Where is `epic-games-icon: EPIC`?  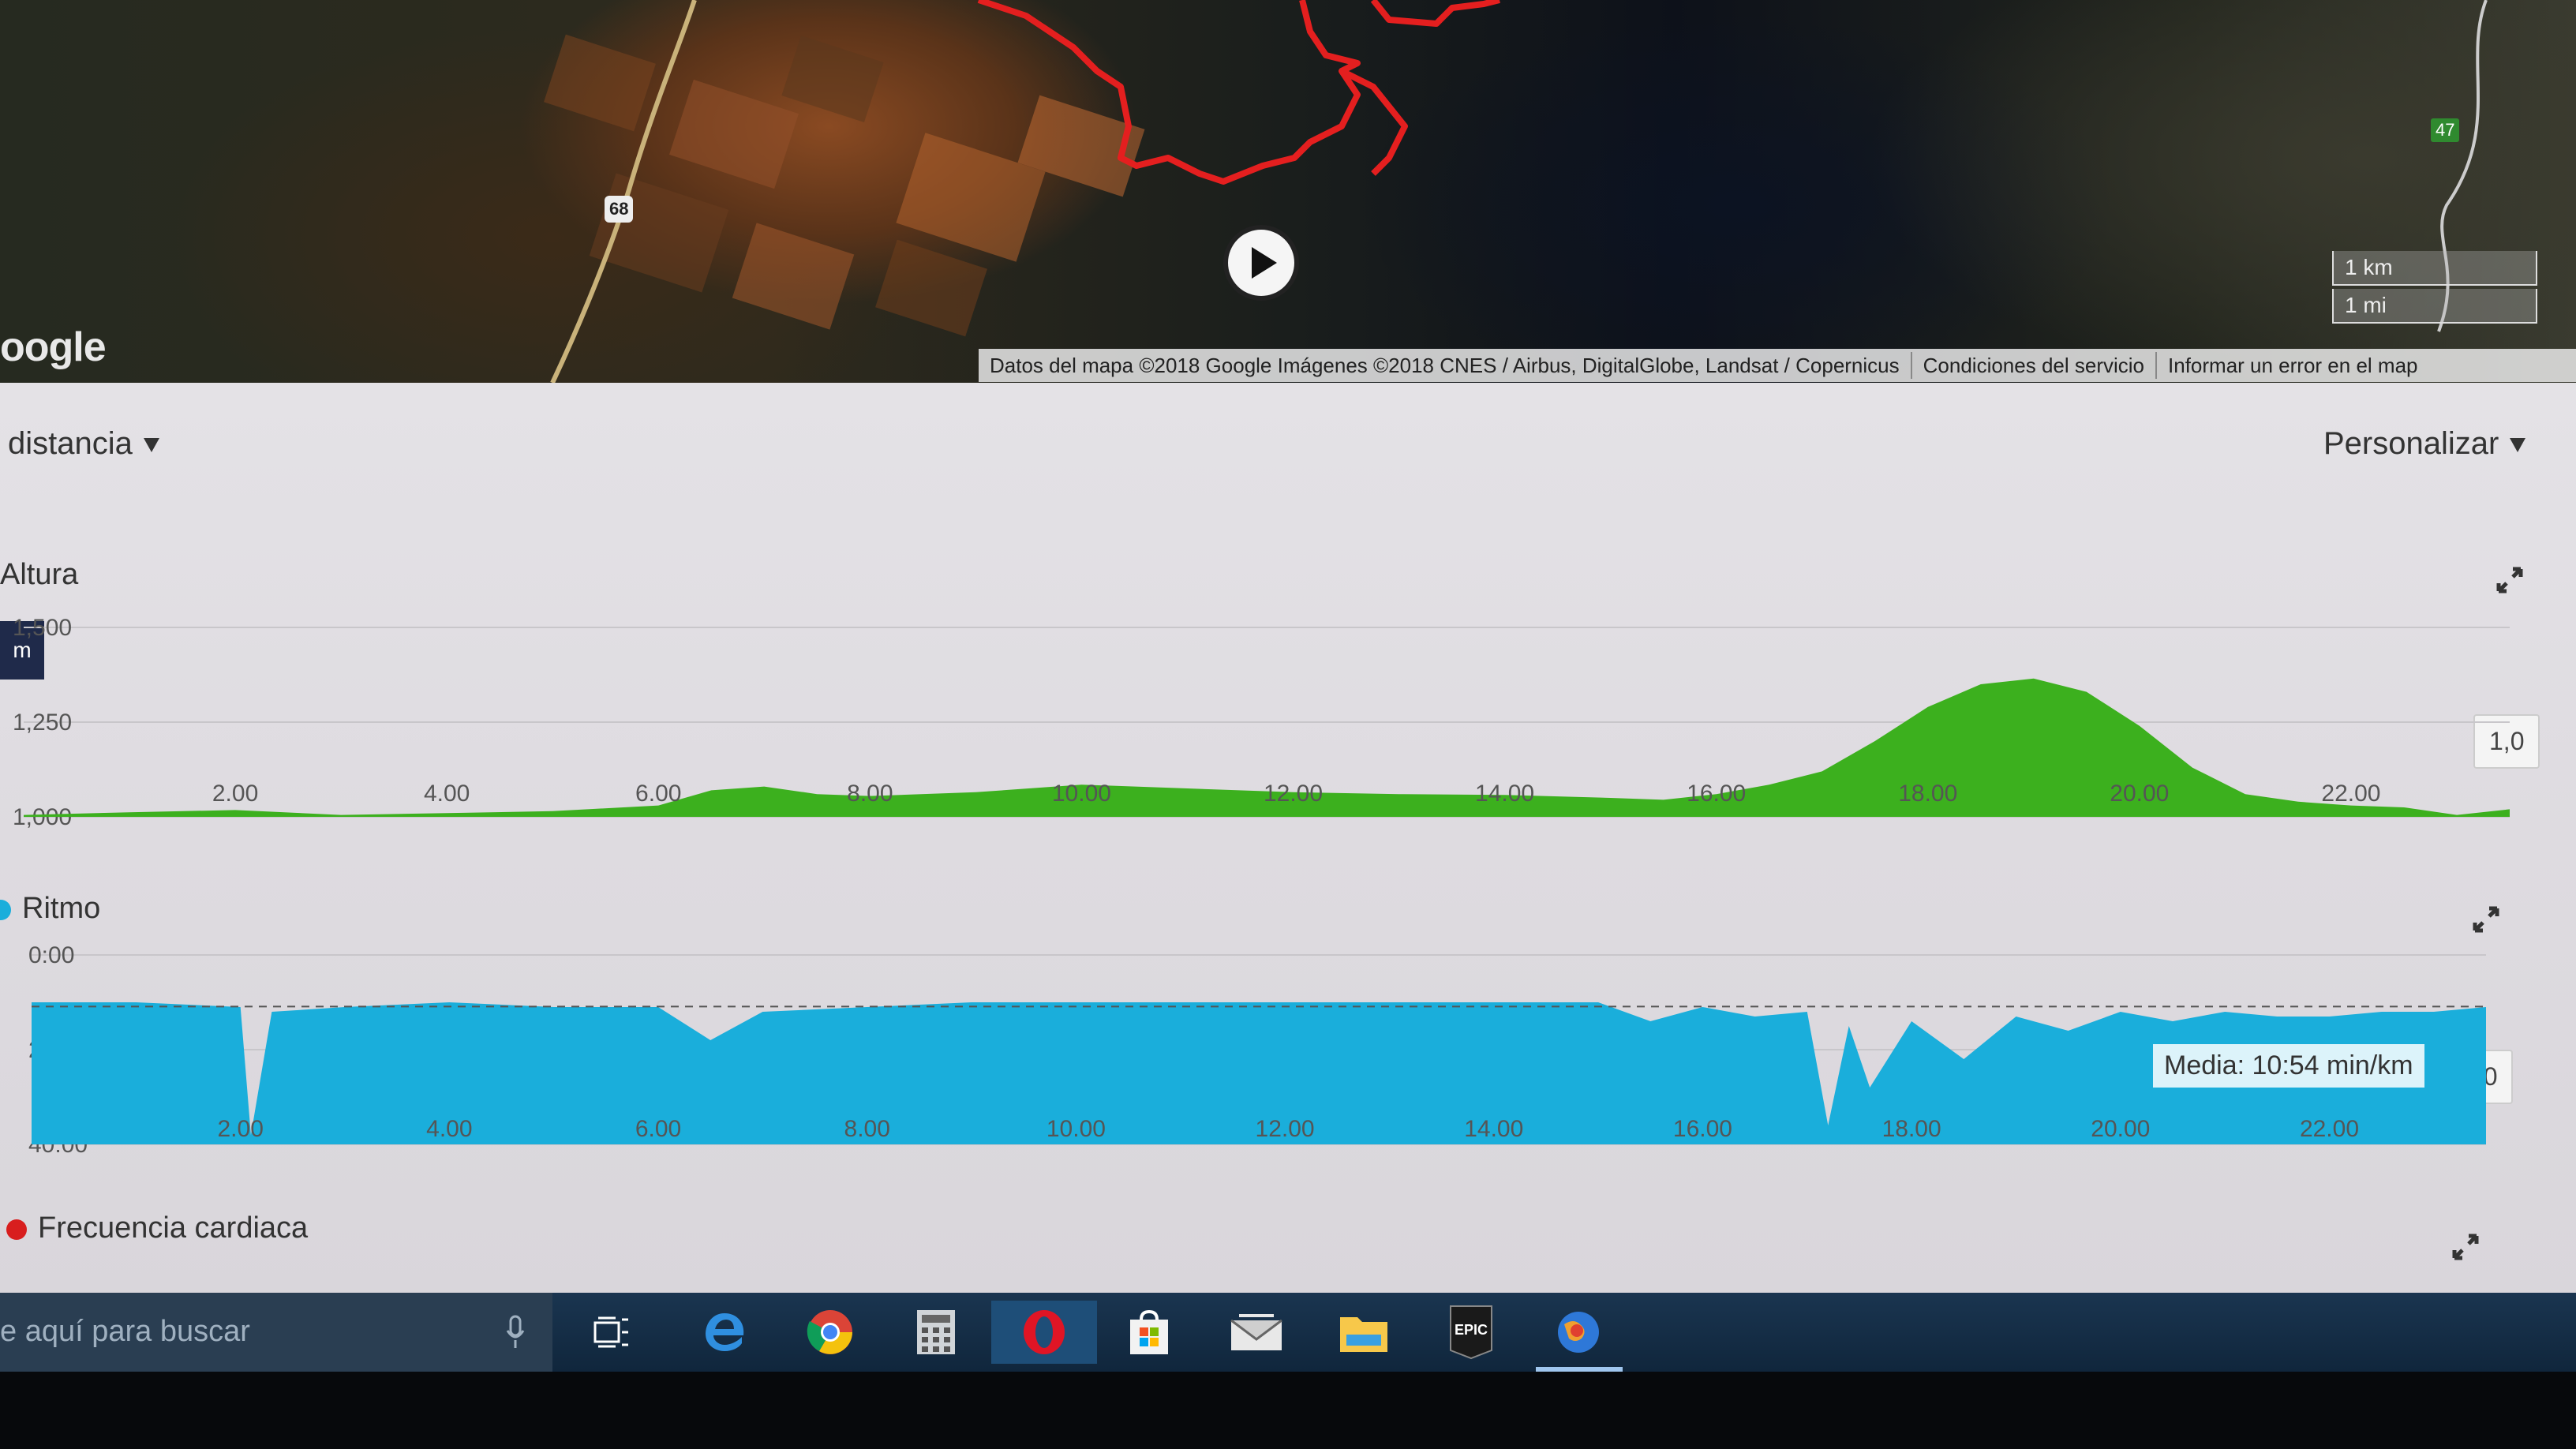 epic-games-icon: EPIC is located at coordinates (1471, 1332).